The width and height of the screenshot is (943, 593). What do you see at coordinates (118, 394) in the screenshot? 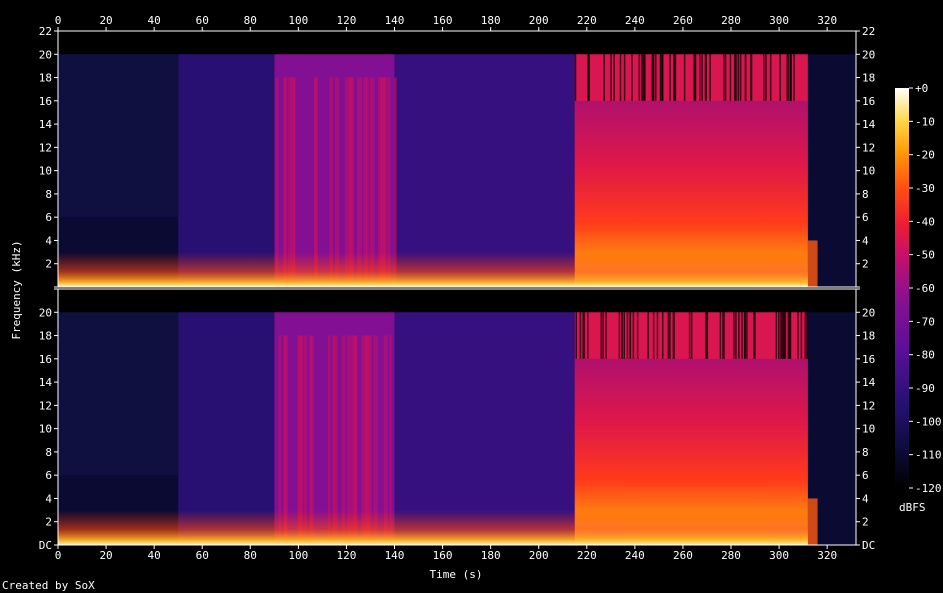
I see `quiet-intro-block` at bounding box center [118, 394].